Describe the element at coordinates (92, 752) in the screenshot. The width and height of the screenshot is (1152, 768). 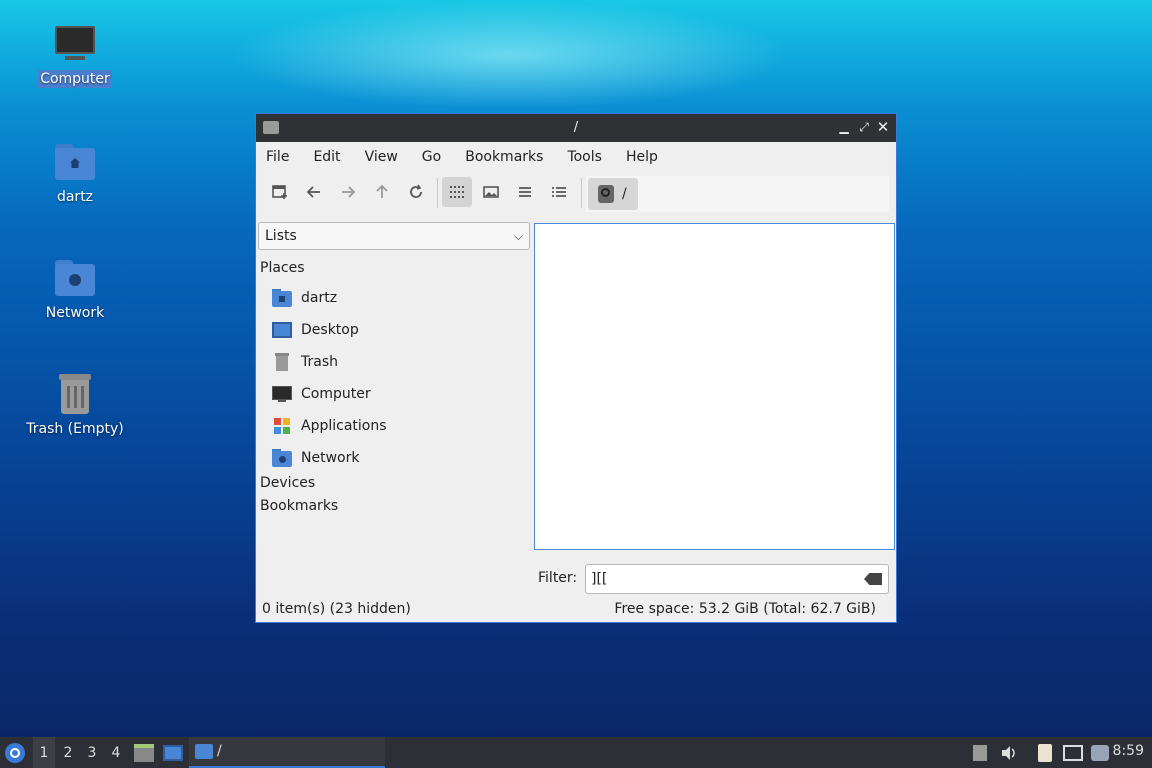
I see `workspace-3: 3` at that location.